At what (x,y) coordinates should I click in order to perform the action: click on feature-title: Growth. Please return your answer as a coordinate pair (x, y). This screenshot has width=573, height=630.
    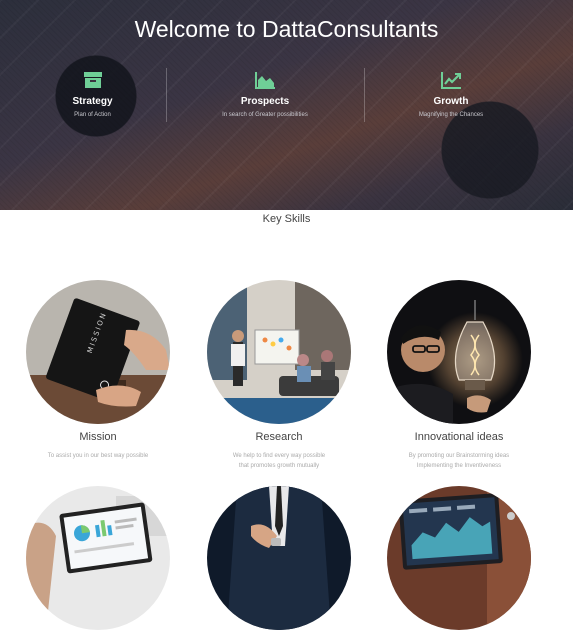
    Looking at the image, I should click on (451, 101).